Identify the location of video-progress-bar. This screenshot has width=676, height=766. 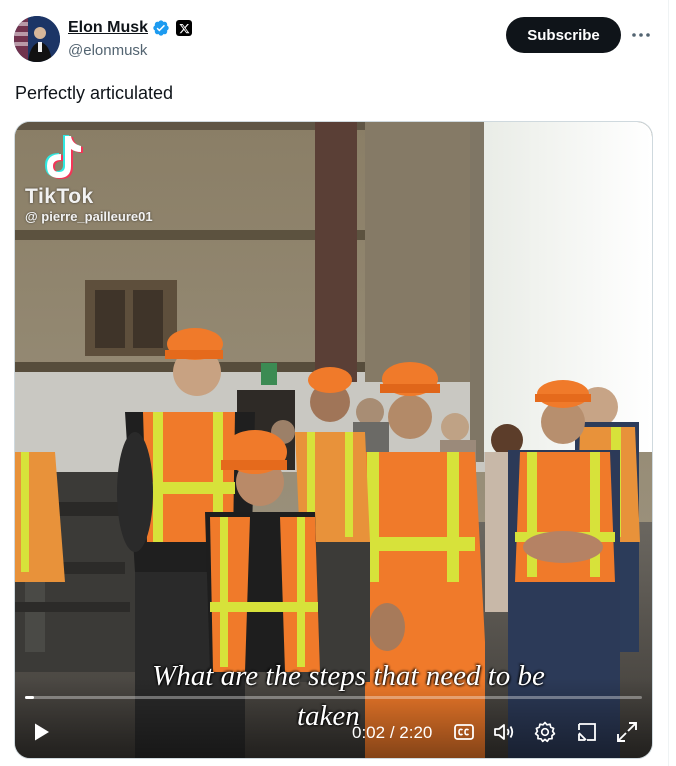
(333, 697).